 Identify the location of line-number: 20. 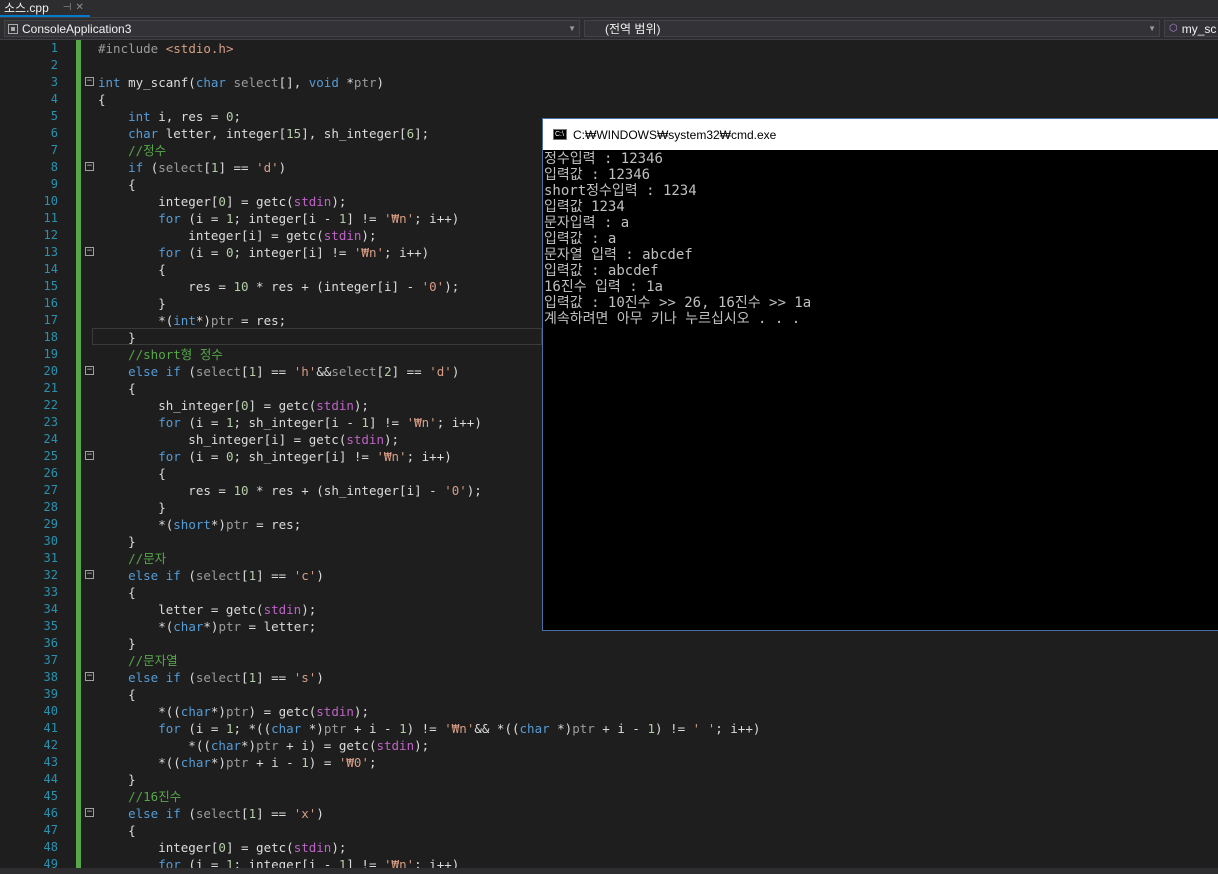
(50, 371).